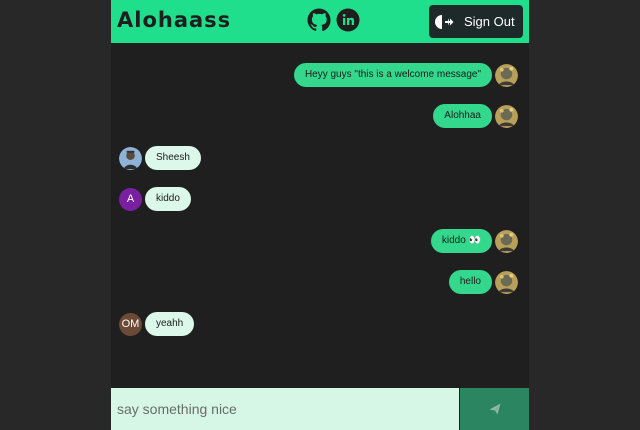 The width and height of the screenshot is (640, 430). I want to click on message-bubble: Alohhaa, so click(462, 116).